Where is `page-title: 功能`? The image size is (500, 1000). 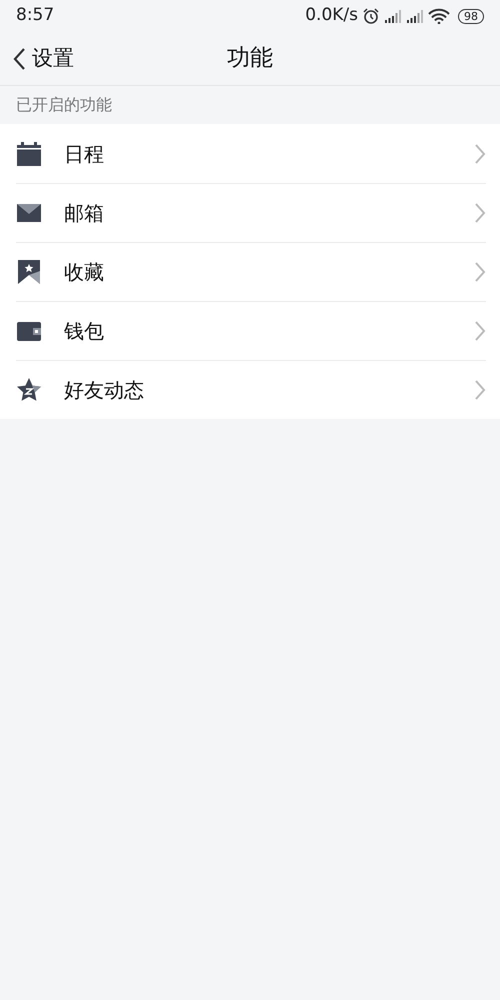 page-title: 功能 is located at coordinates (250, 59).